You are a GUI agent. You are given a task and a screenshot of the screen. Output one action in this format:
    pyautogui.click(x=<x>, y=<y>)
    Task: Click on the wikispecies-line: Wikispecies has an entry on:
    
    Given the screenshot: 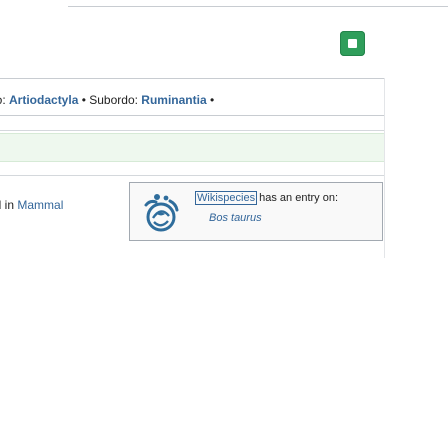 What is the action you would take?
    pyautogui.click(x=266, y=198)
    